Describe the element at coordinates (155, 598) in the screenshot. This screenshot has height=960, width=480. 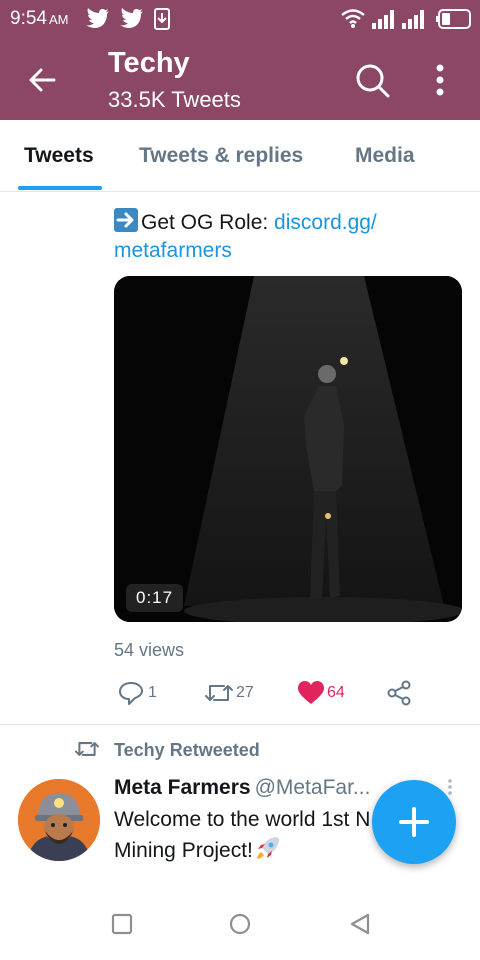
I see `video-duration: 0:17` at that location.